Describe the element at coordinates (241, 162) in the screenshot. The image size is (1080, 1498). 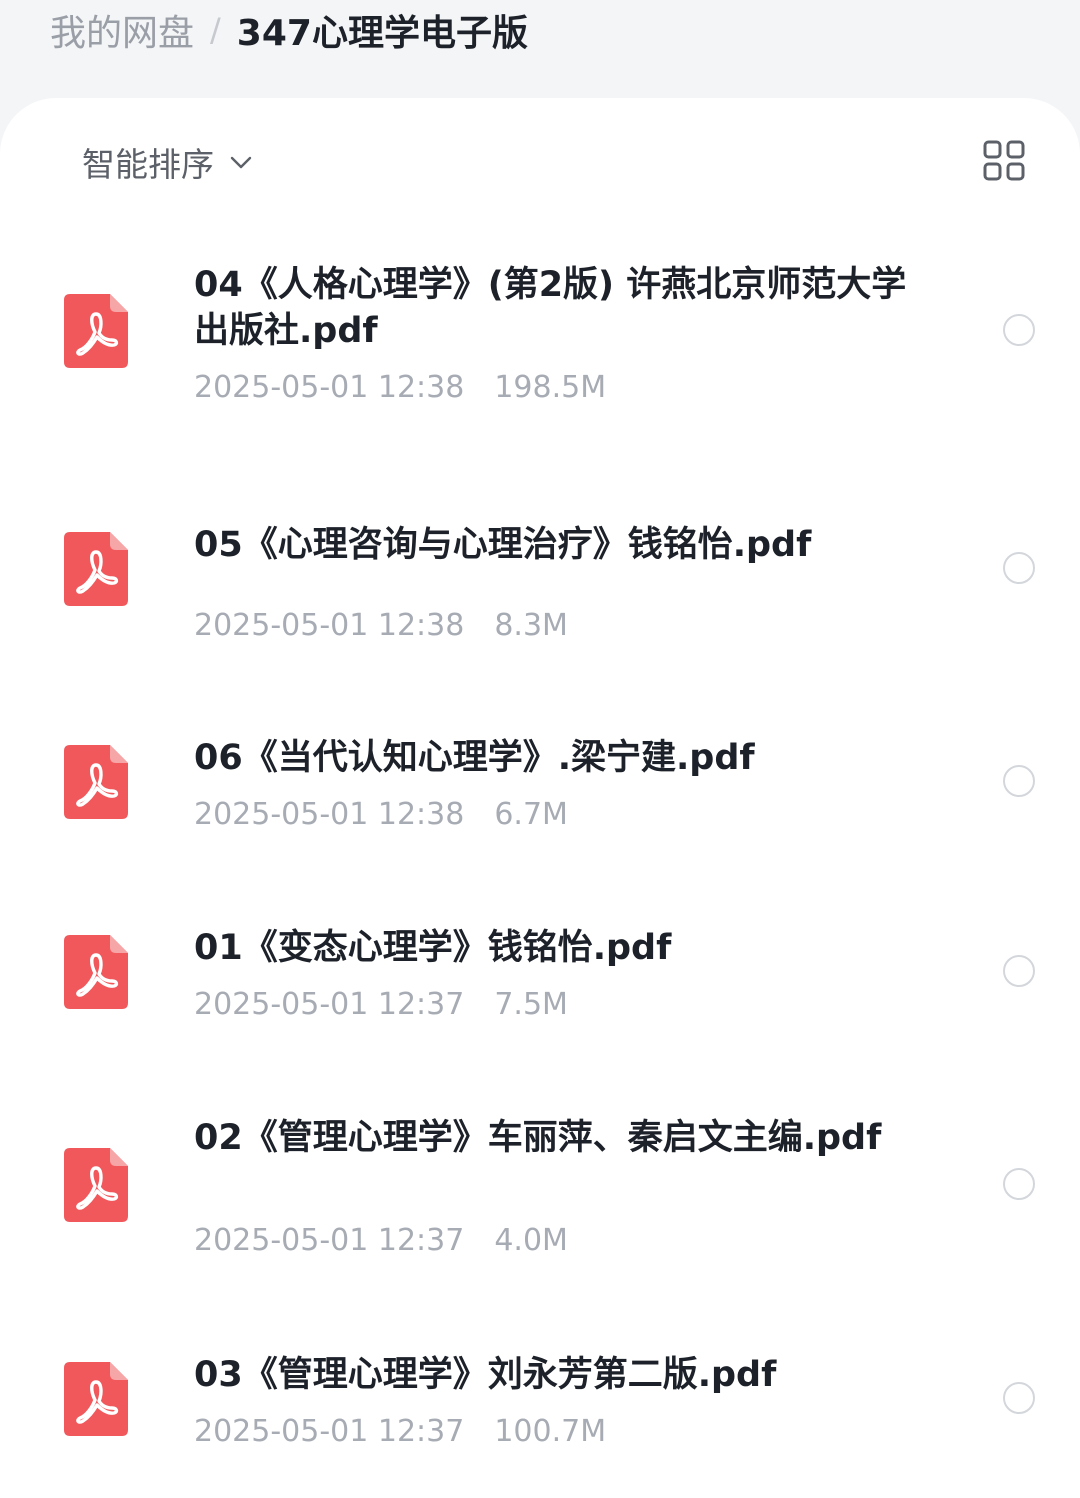
I see `chevron-down-icon` at that location.